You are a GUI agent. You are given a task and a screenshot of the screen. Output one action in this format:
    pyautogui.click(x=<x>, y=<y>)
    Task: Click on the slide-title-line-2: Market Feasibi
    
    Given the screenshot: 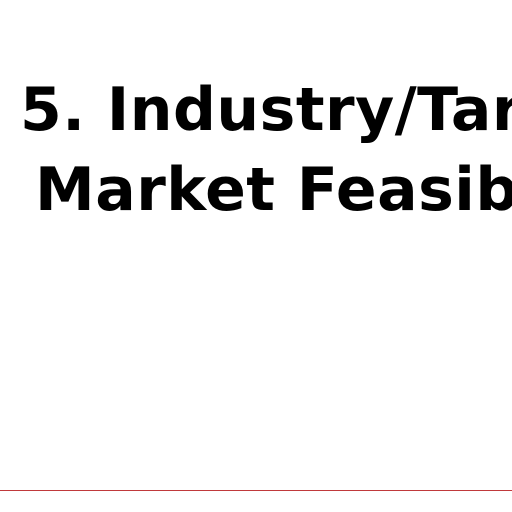 What is the action you would take?
    pyautogui.click(x=273, y=190)
    